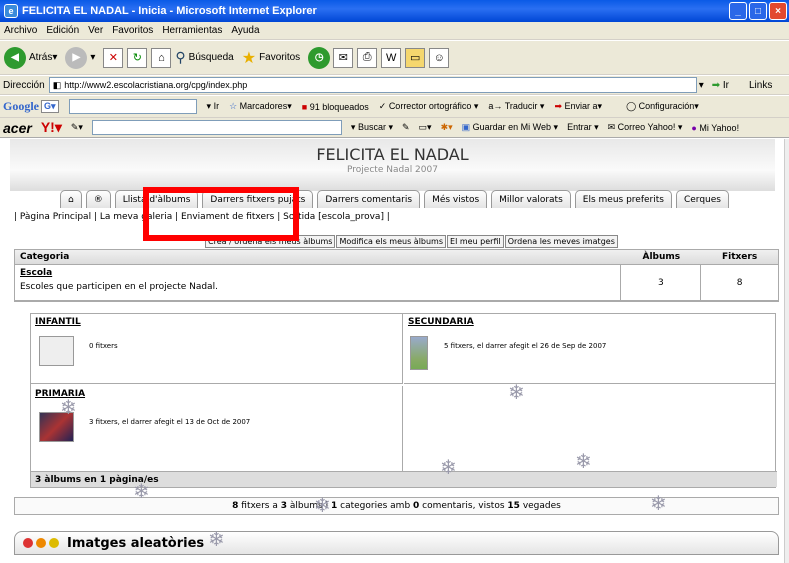 The image size is (789, 563). What do you see at coordinates (192, 30) in the screenshot?
I see `menu-herramientas: Herramientas` at bounding box center [192, 30].